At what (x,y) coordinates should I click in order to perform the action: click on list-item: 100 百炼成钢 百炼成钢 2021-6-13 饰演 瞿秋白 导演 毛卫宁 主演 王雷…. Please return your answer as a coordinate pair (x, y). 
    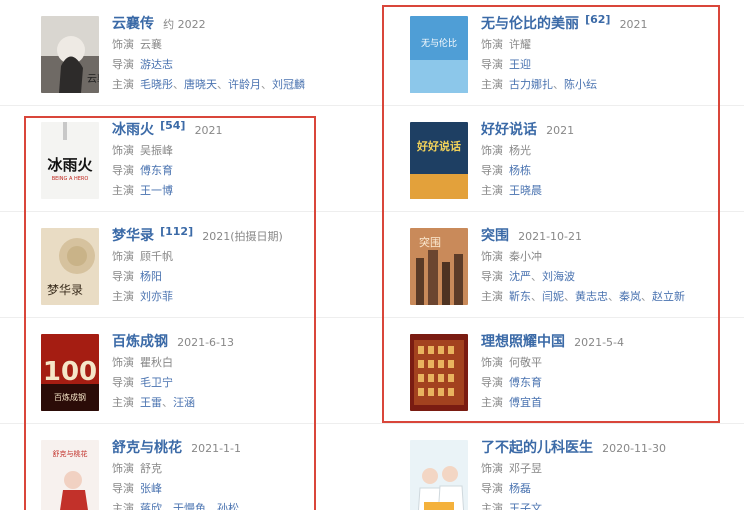
    Looking at the image, I should click on (186, 371).